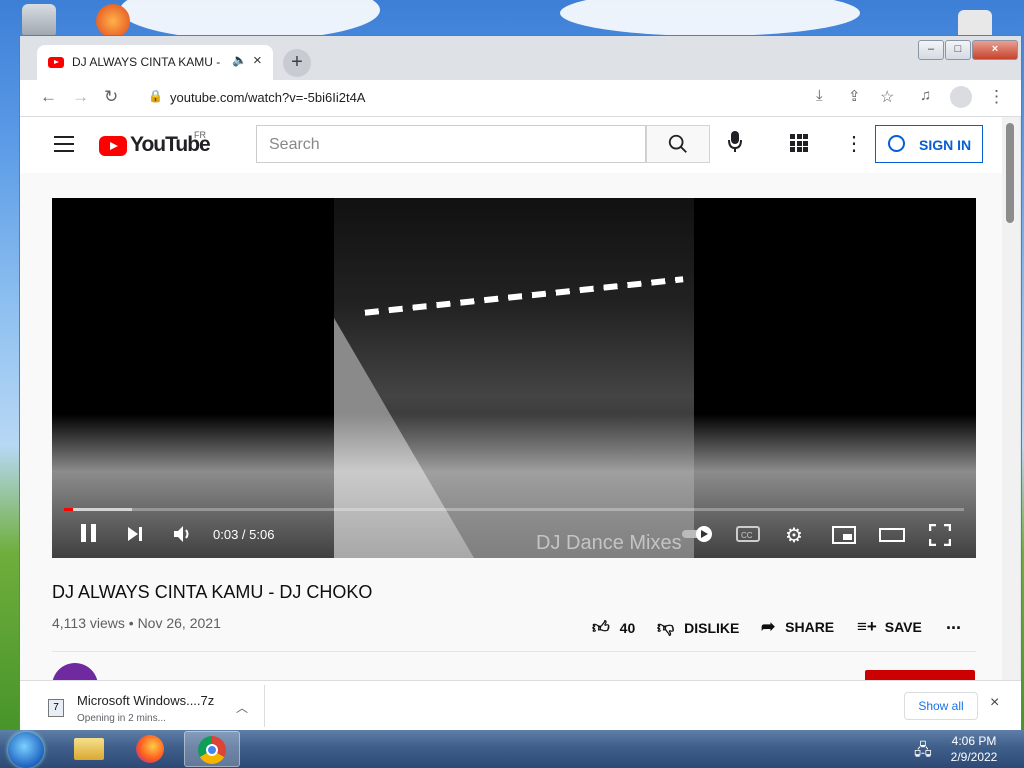  I want to click on minimize-button: –, so click(931, 50).